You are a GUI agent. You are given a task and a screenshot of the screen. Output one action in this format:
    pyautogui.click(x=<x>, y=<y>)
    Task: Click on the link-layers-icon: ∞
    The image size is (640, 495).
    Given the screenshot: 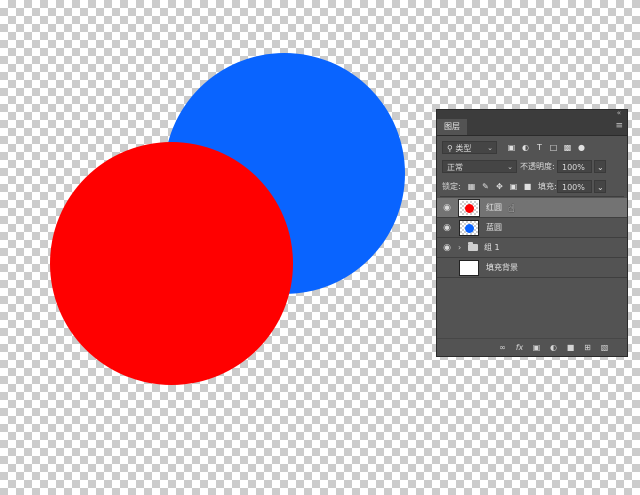 What is the action you would take?
    pyautogui.click(x=502, y=347)
    